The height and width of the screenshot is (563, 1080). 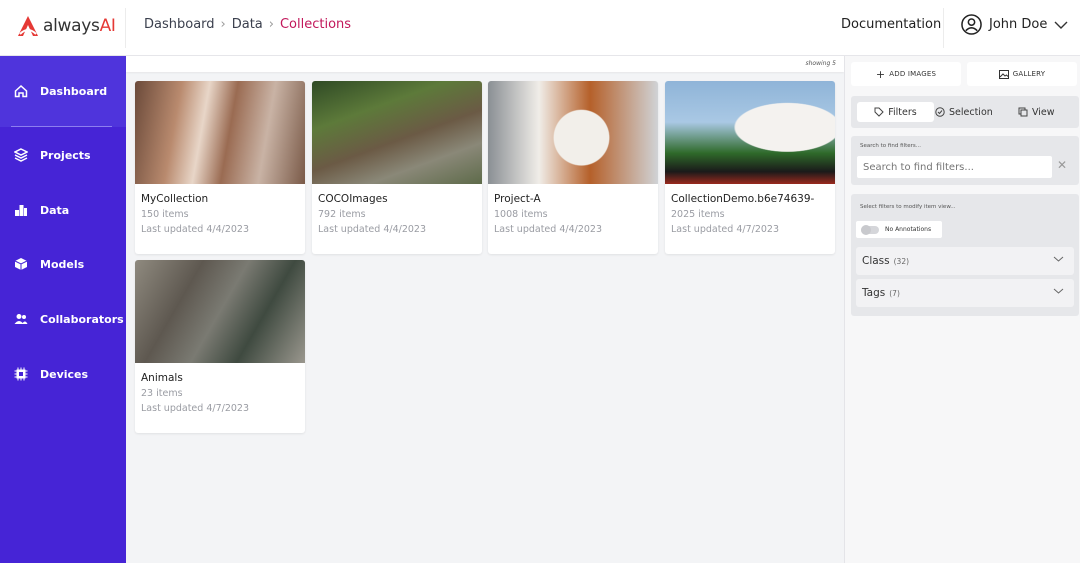 I want to click on users-icon, so click(x=21, y=319).